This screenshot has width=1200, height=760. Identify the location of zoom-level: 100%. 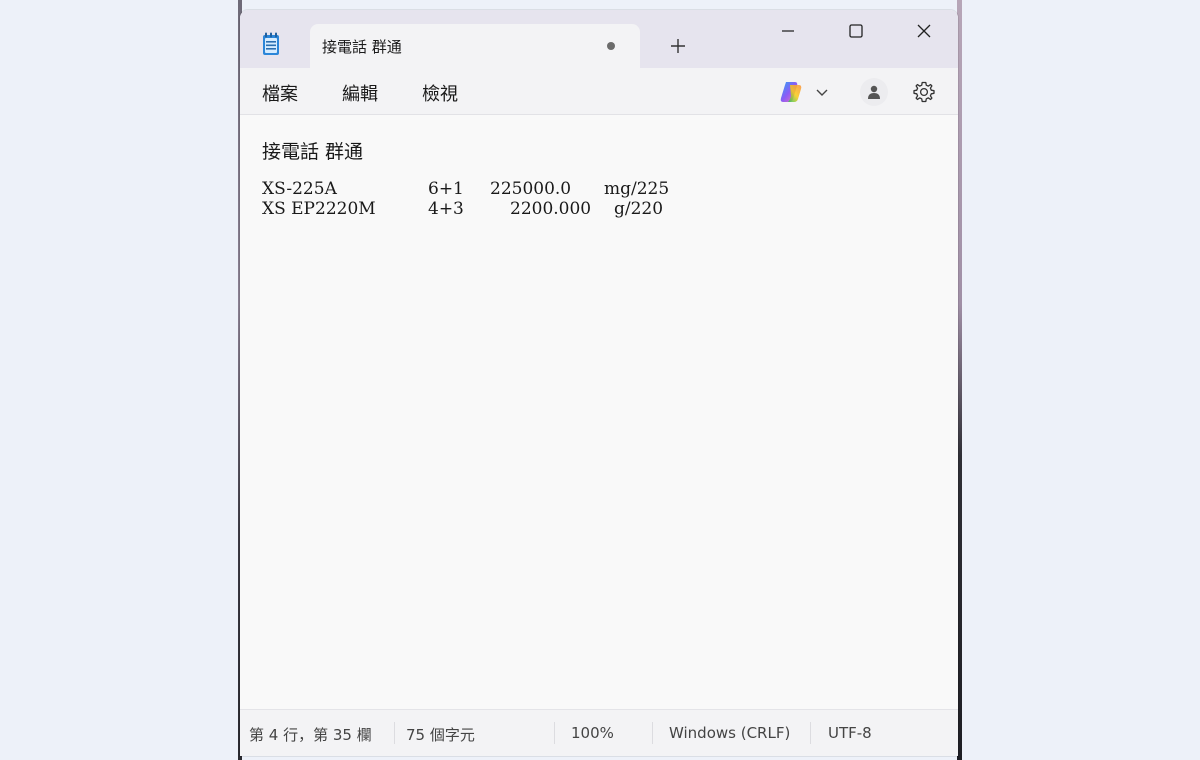
(592, 733).